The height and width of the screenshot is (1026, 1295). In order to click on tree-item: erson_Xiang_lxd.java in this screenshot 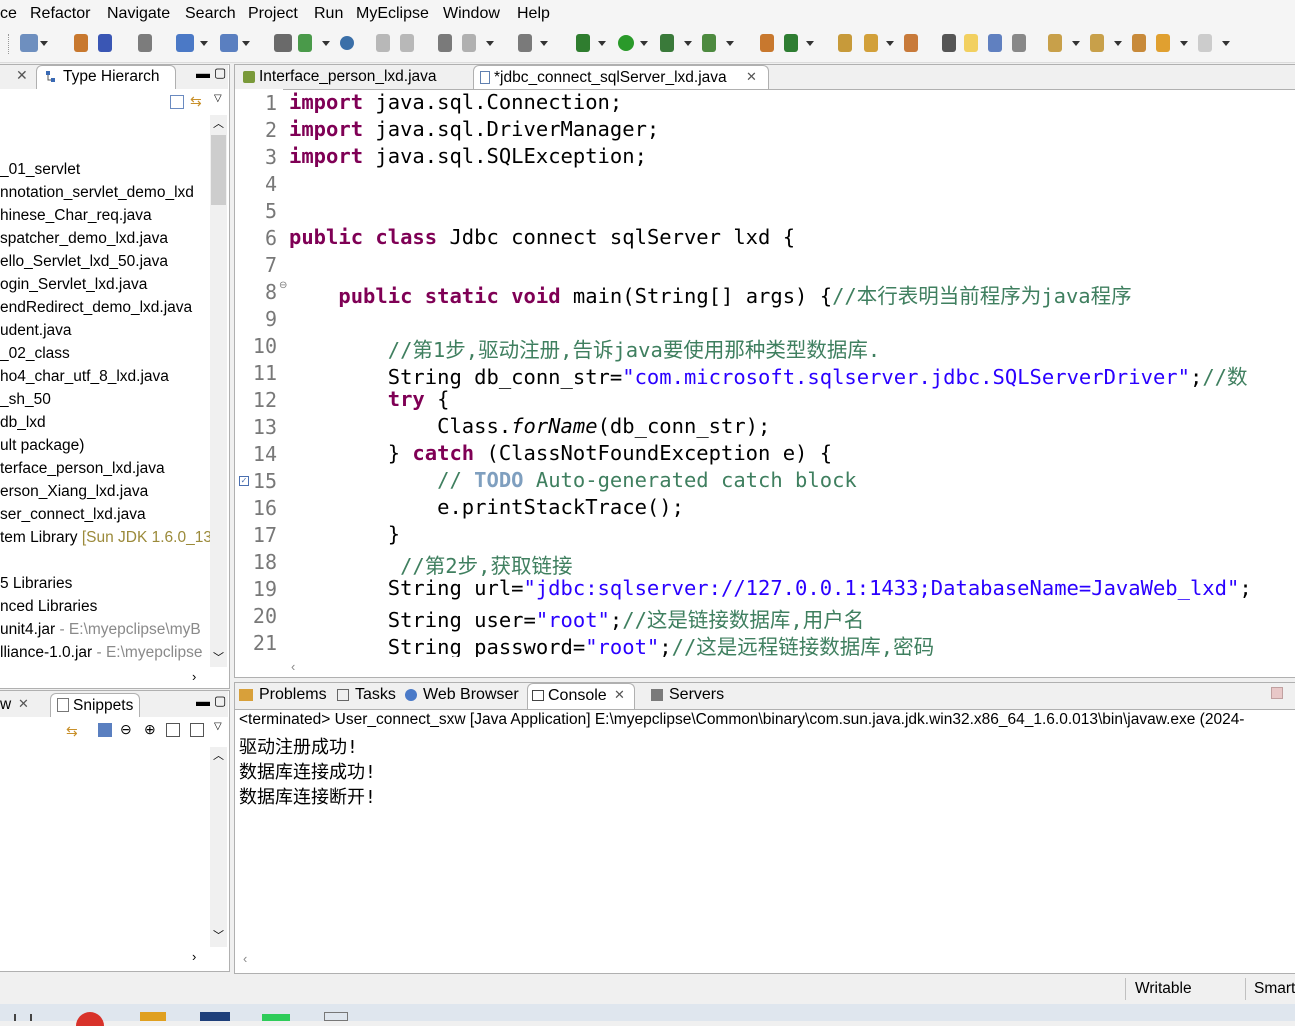, I will do `click(74, 492)`.